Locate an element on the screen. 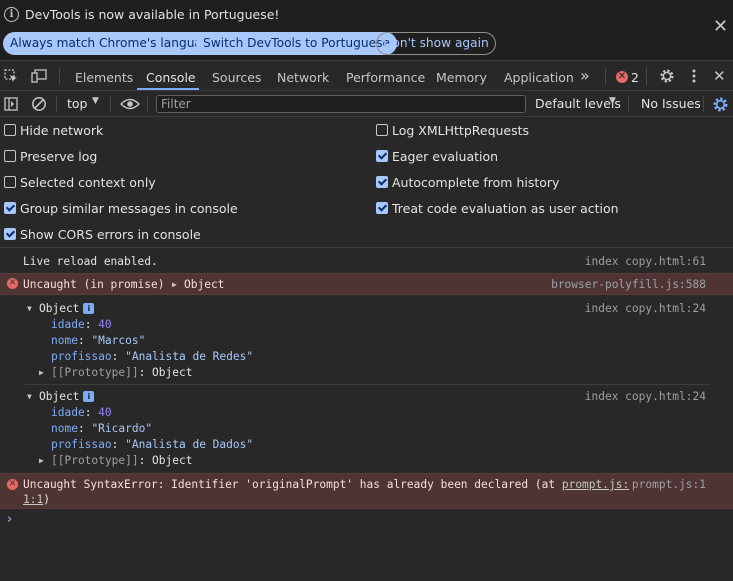 This screenshot has width=733, height=581. hide-network-checkbox is located at coordinates (10, 130).